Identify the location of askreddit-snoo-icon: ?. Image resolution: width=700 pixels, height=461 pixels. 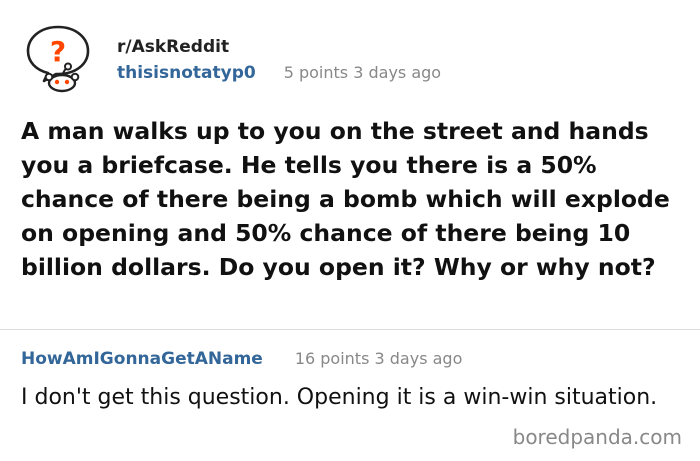
(58, 59).